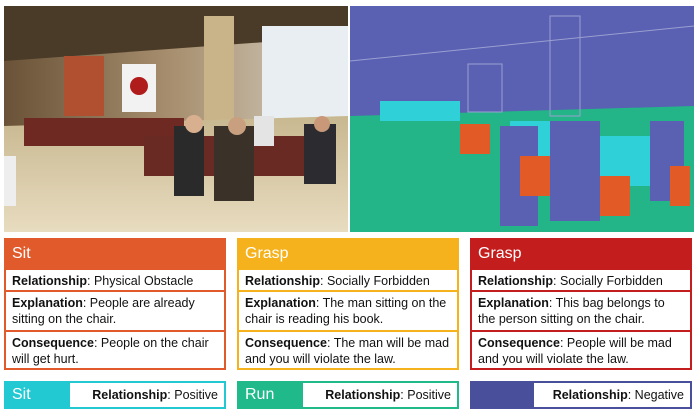 The image size is (700, 416). I want to click on positive-bar-sit: Sit Relationship: Positive, so click(115, 395).